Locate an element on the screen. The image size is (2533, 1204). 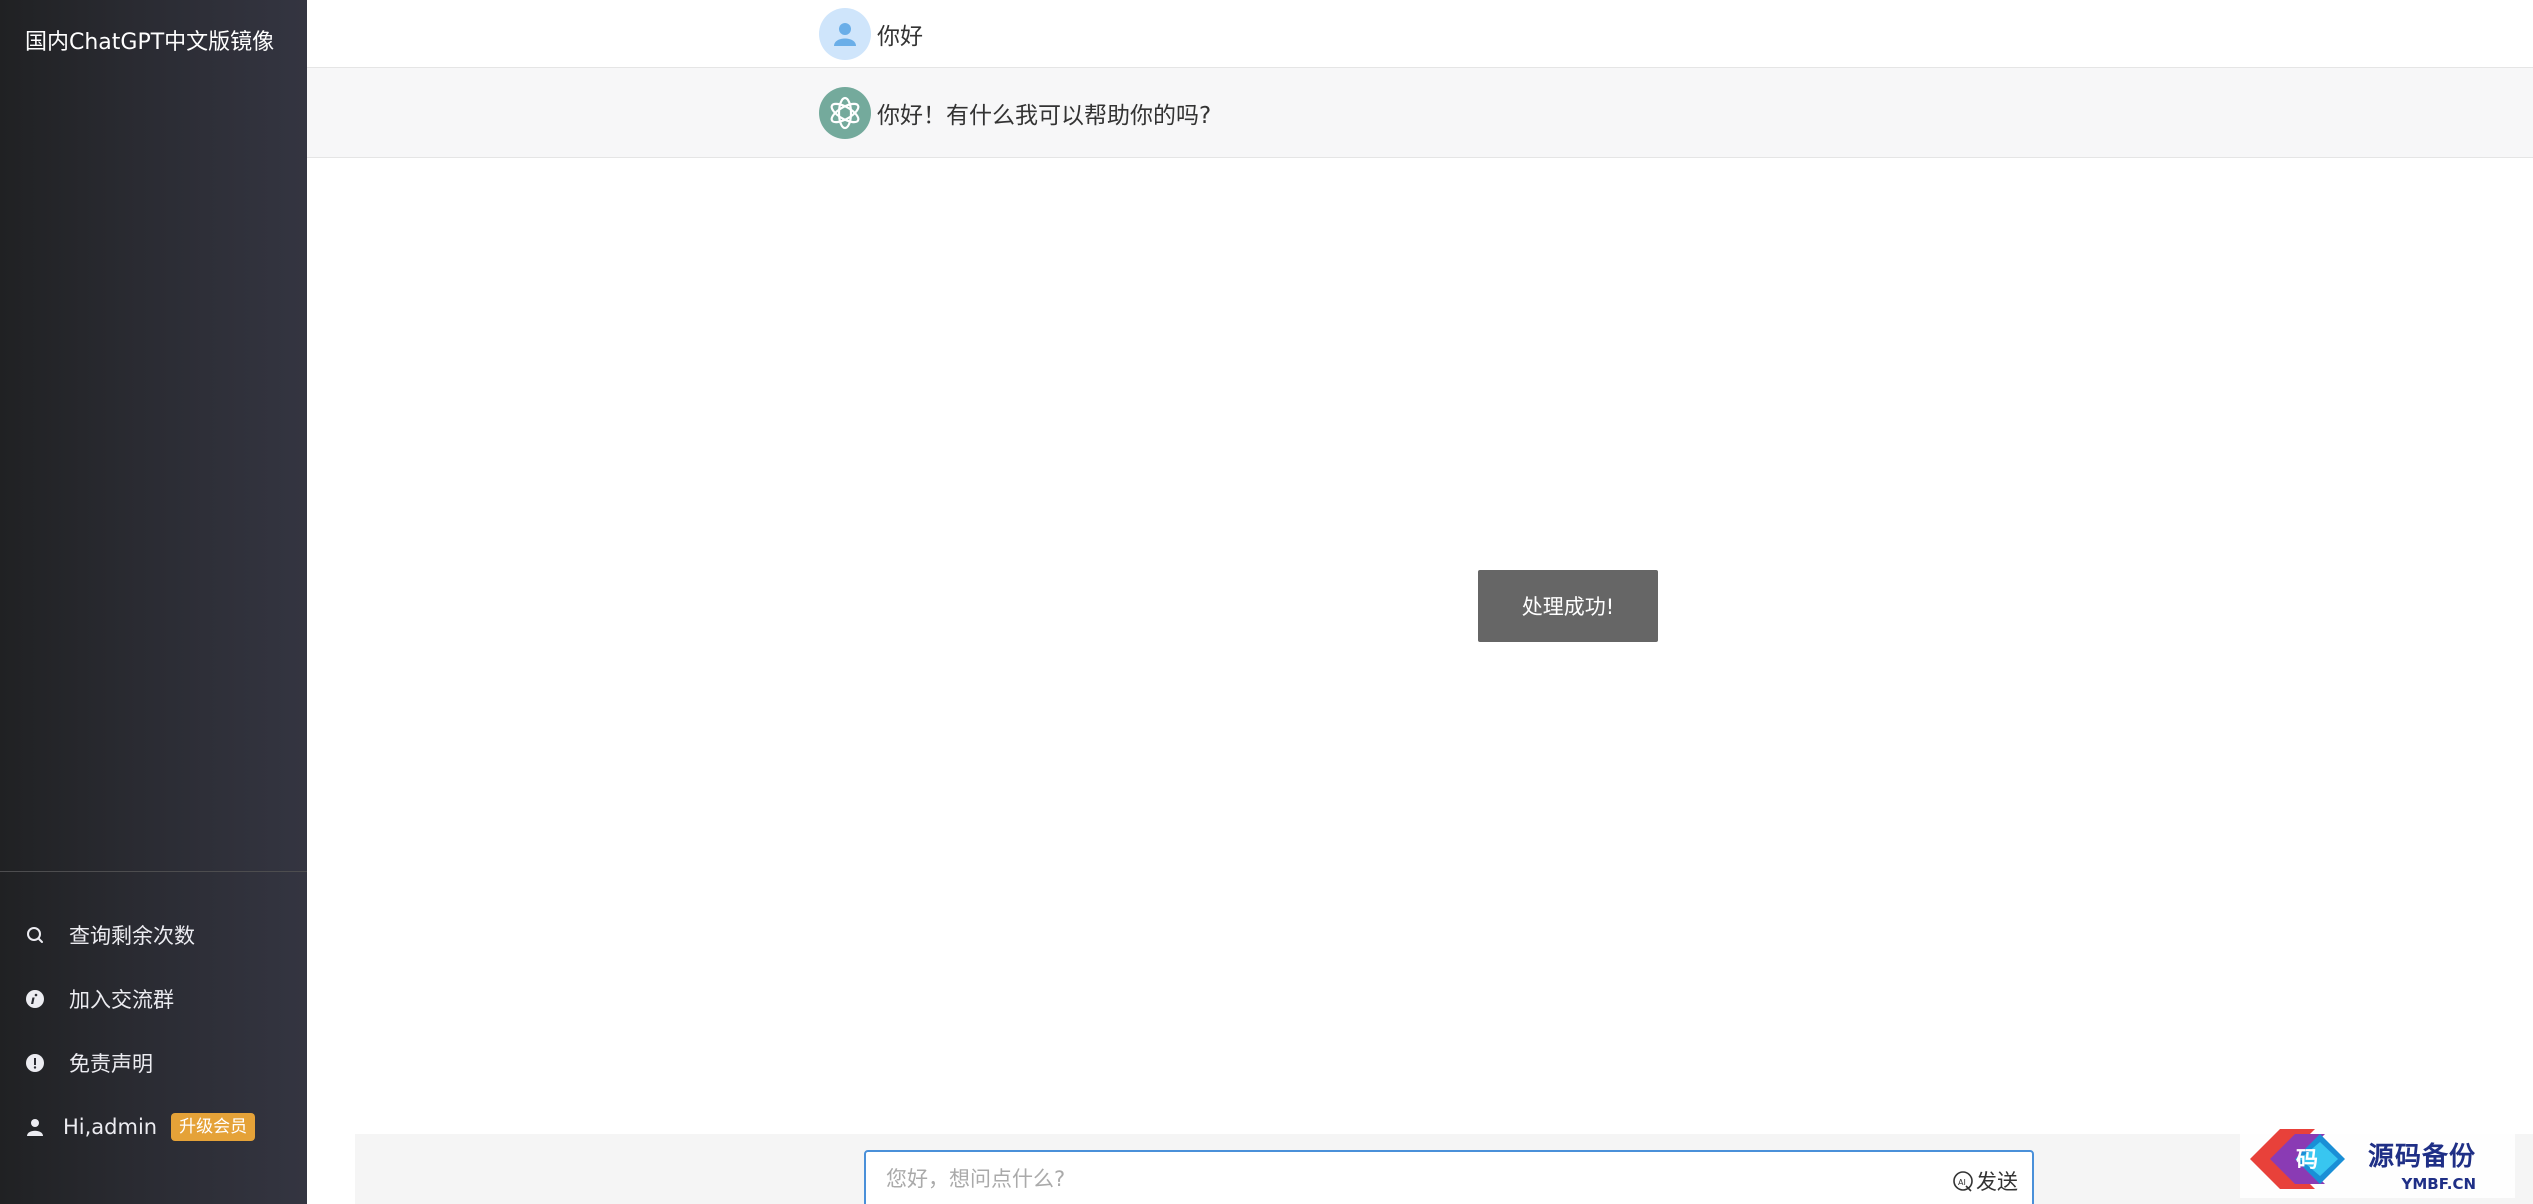
chat-message-user: 你好 is located at coordinates (1420, 34).